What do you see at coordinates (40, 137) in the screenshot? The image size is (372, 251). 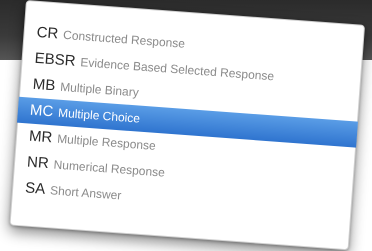 I see `option-code: MR` at bounding box center [40, 137].